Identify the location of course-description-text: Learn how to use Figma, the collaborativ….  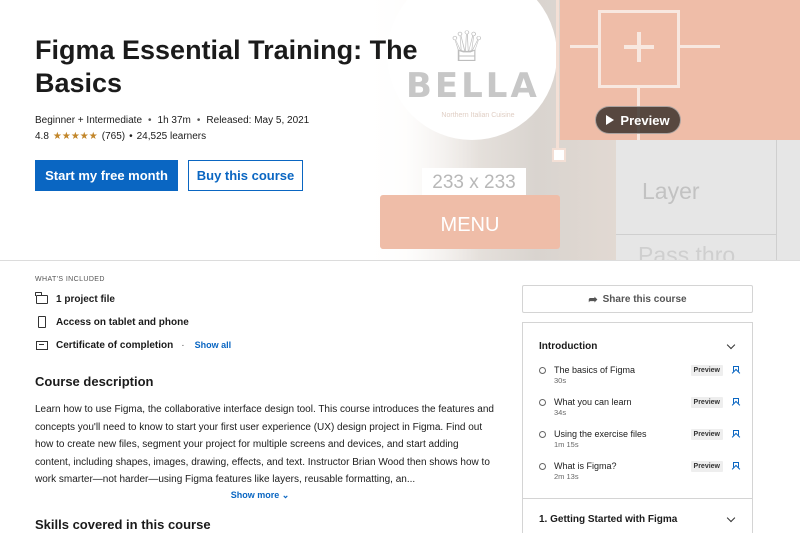
(264, 444).